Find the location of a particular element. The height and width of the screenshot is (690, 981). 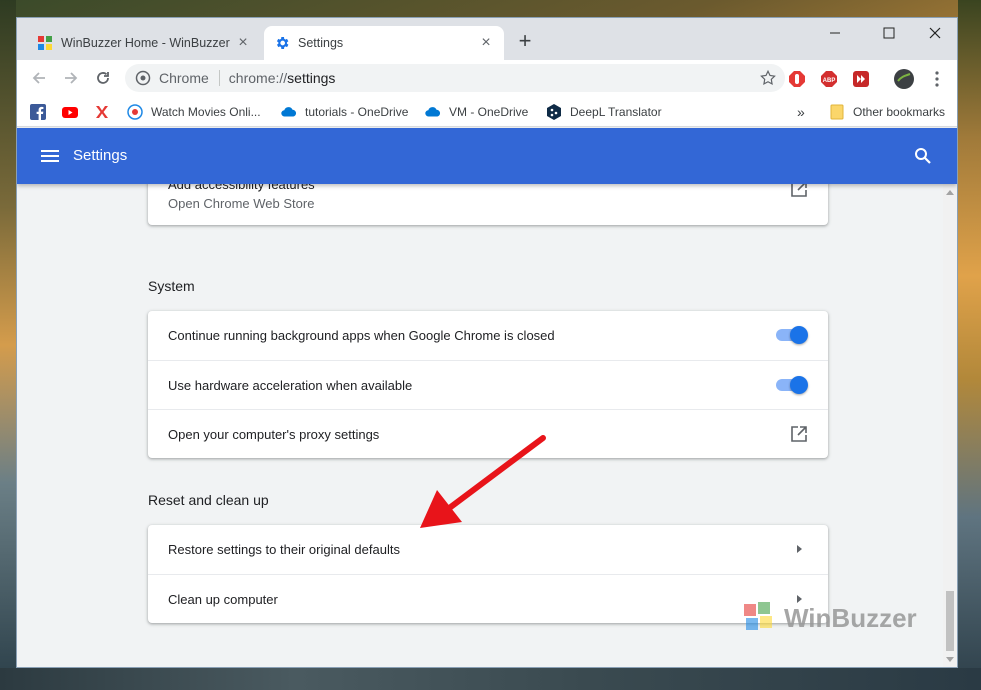

close-window-icon is located at coordinates (935, 33).